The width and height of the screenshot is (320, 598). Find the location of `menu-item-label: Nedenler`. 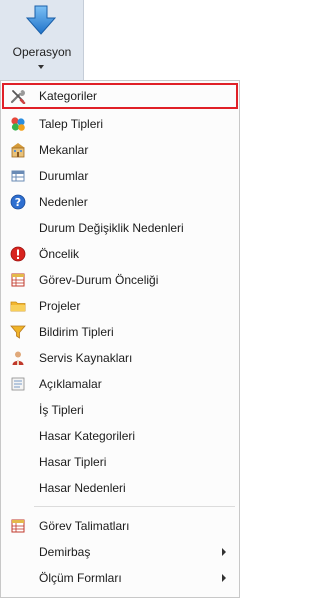

menu-item-label: Nedenler is located at coordinates (63, 202).